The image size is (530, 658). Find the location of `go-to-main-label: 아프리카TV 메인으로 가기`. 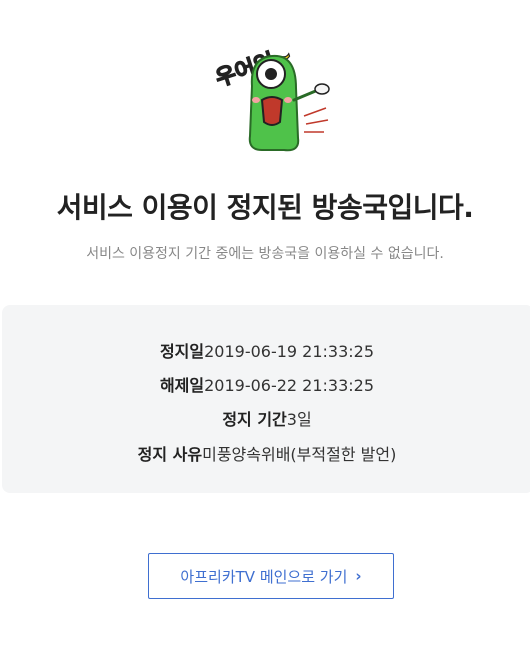

go-to-main-label: 아프리카TV 메인으로 가기 is located at coordinates (264, 576).